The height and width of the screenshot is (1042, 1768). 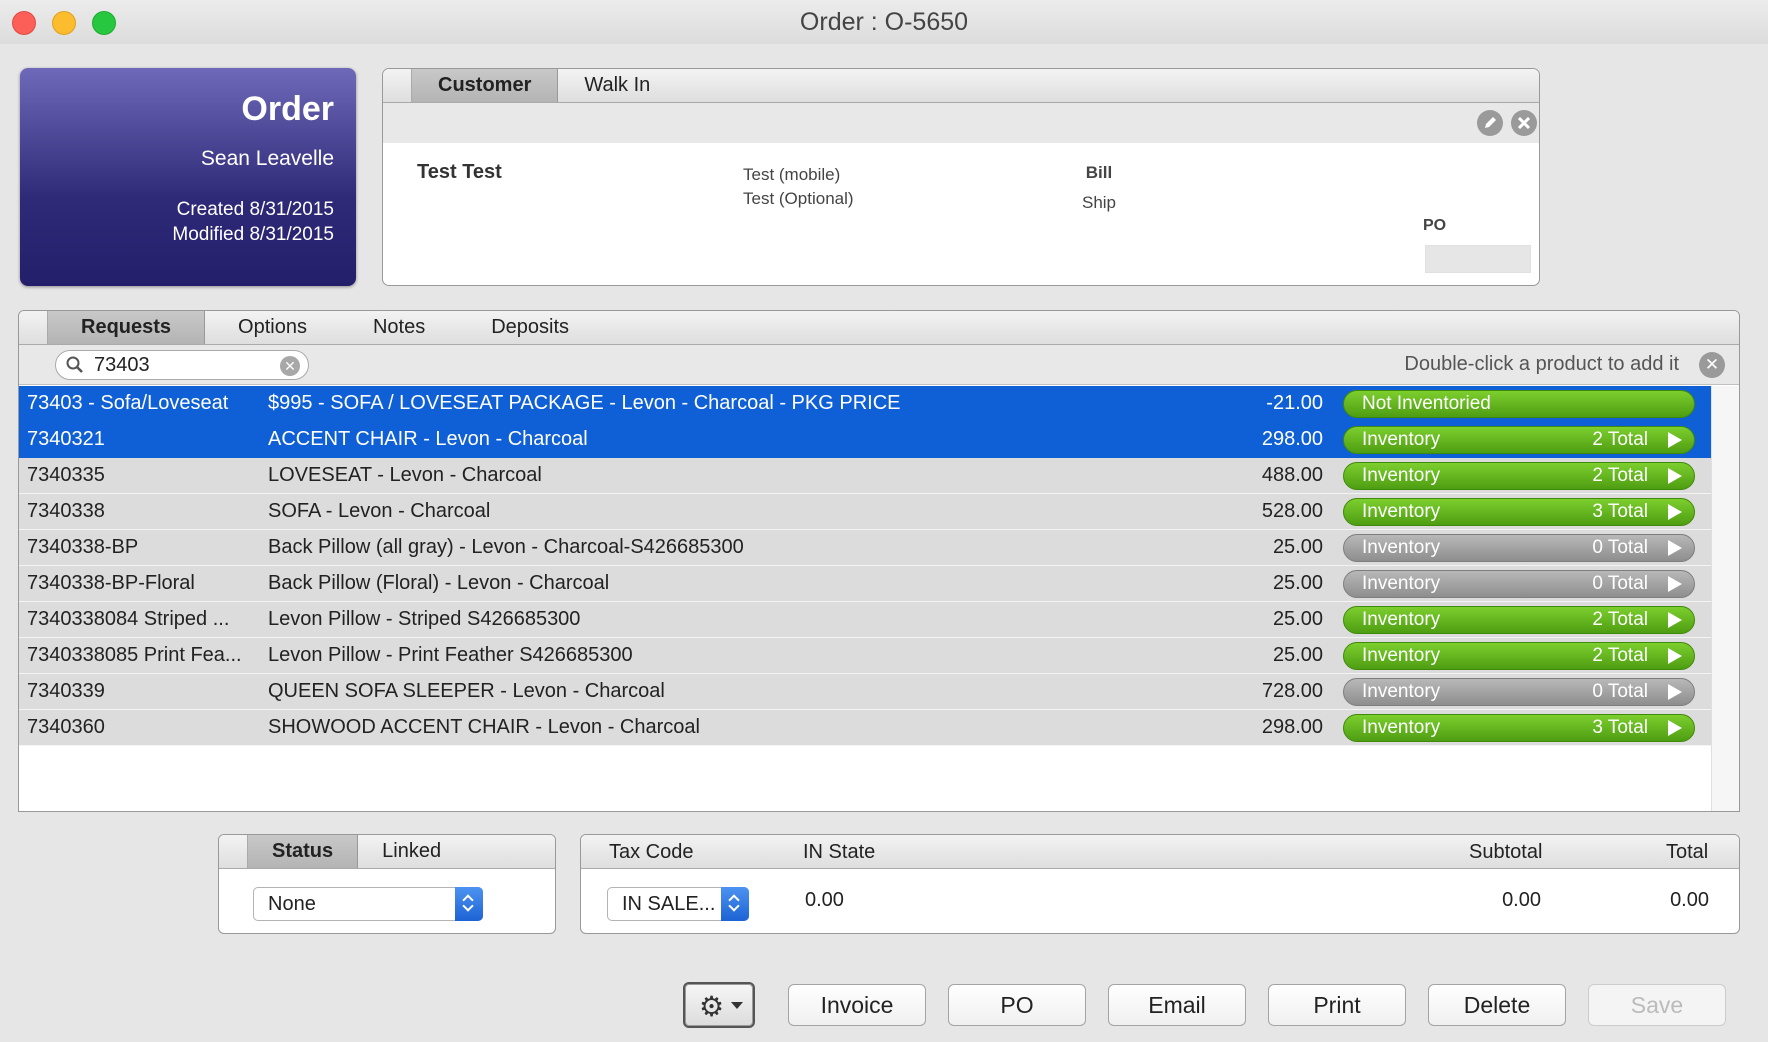 What do you see at coordinates (66, 511) in the screenshot?
I see `product-sku: 7340338` at bounding box center [66, 511].